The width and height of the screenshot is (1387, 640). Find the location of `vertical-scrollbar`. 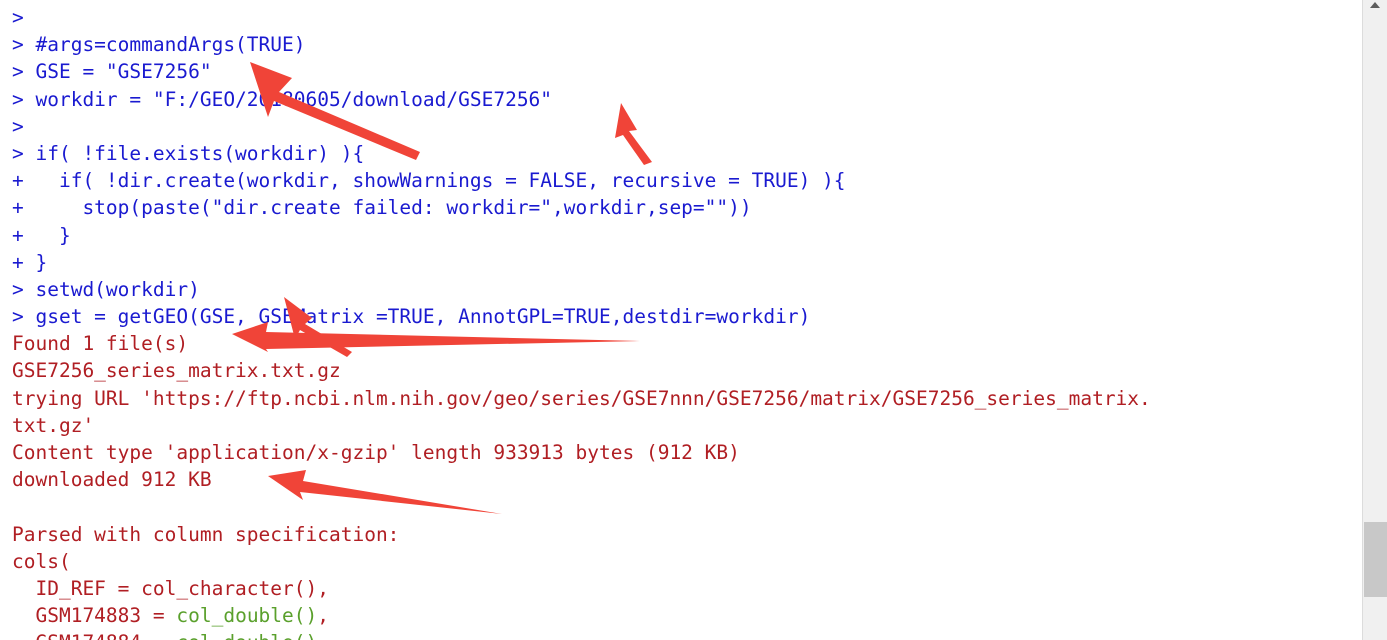

vertical-scrollbar is located at coordinates (1374, 320).